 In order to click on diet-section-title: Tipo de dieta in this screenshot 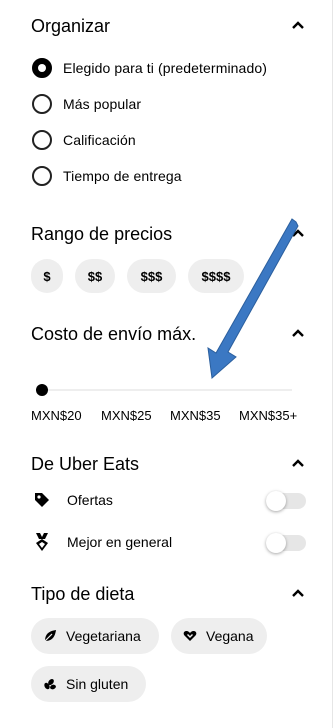, I will do `click(83, 594)`.